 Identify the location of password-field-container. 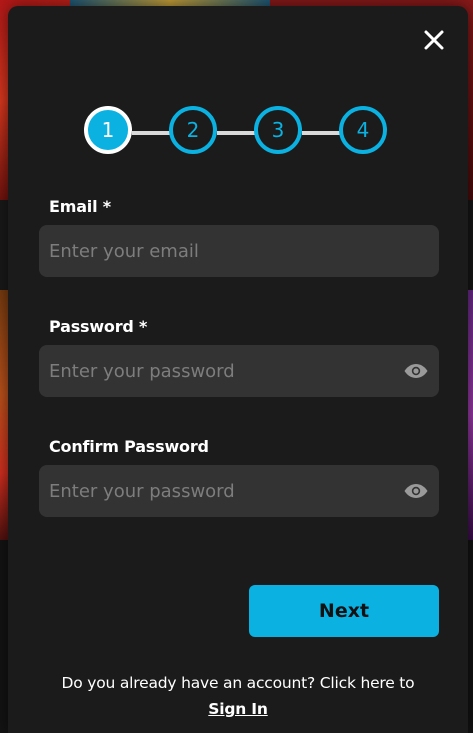
(239, 371).